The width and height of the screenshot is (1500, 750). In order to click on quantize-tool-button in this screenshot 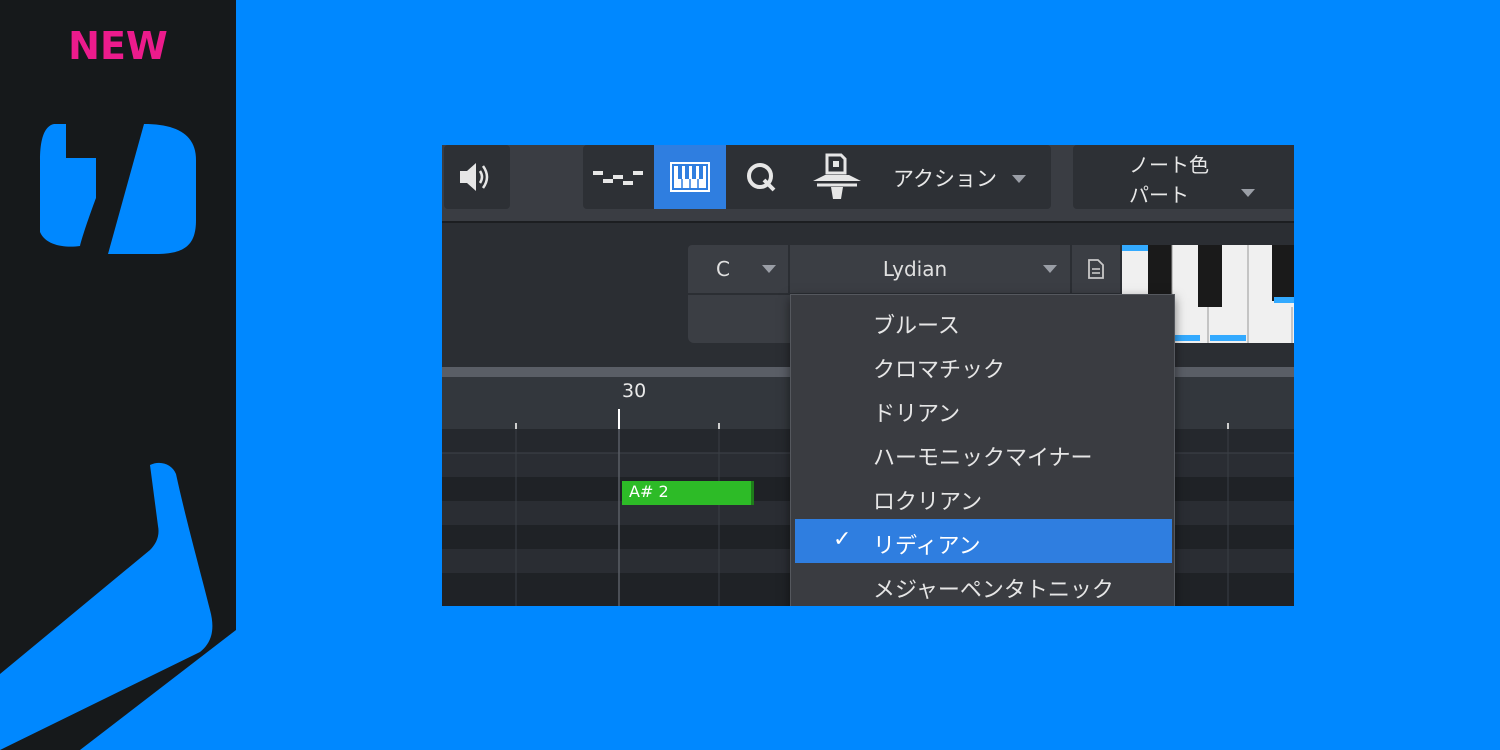, I will do `click(761, 177)`.